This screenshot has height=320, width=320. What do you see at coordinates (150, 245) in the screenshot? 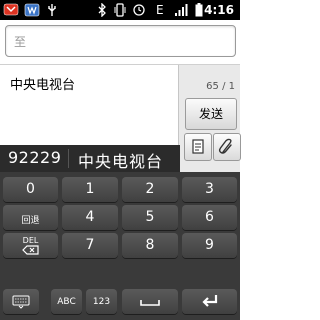
I see `key-8: 8` at bounding box center [150, 245].